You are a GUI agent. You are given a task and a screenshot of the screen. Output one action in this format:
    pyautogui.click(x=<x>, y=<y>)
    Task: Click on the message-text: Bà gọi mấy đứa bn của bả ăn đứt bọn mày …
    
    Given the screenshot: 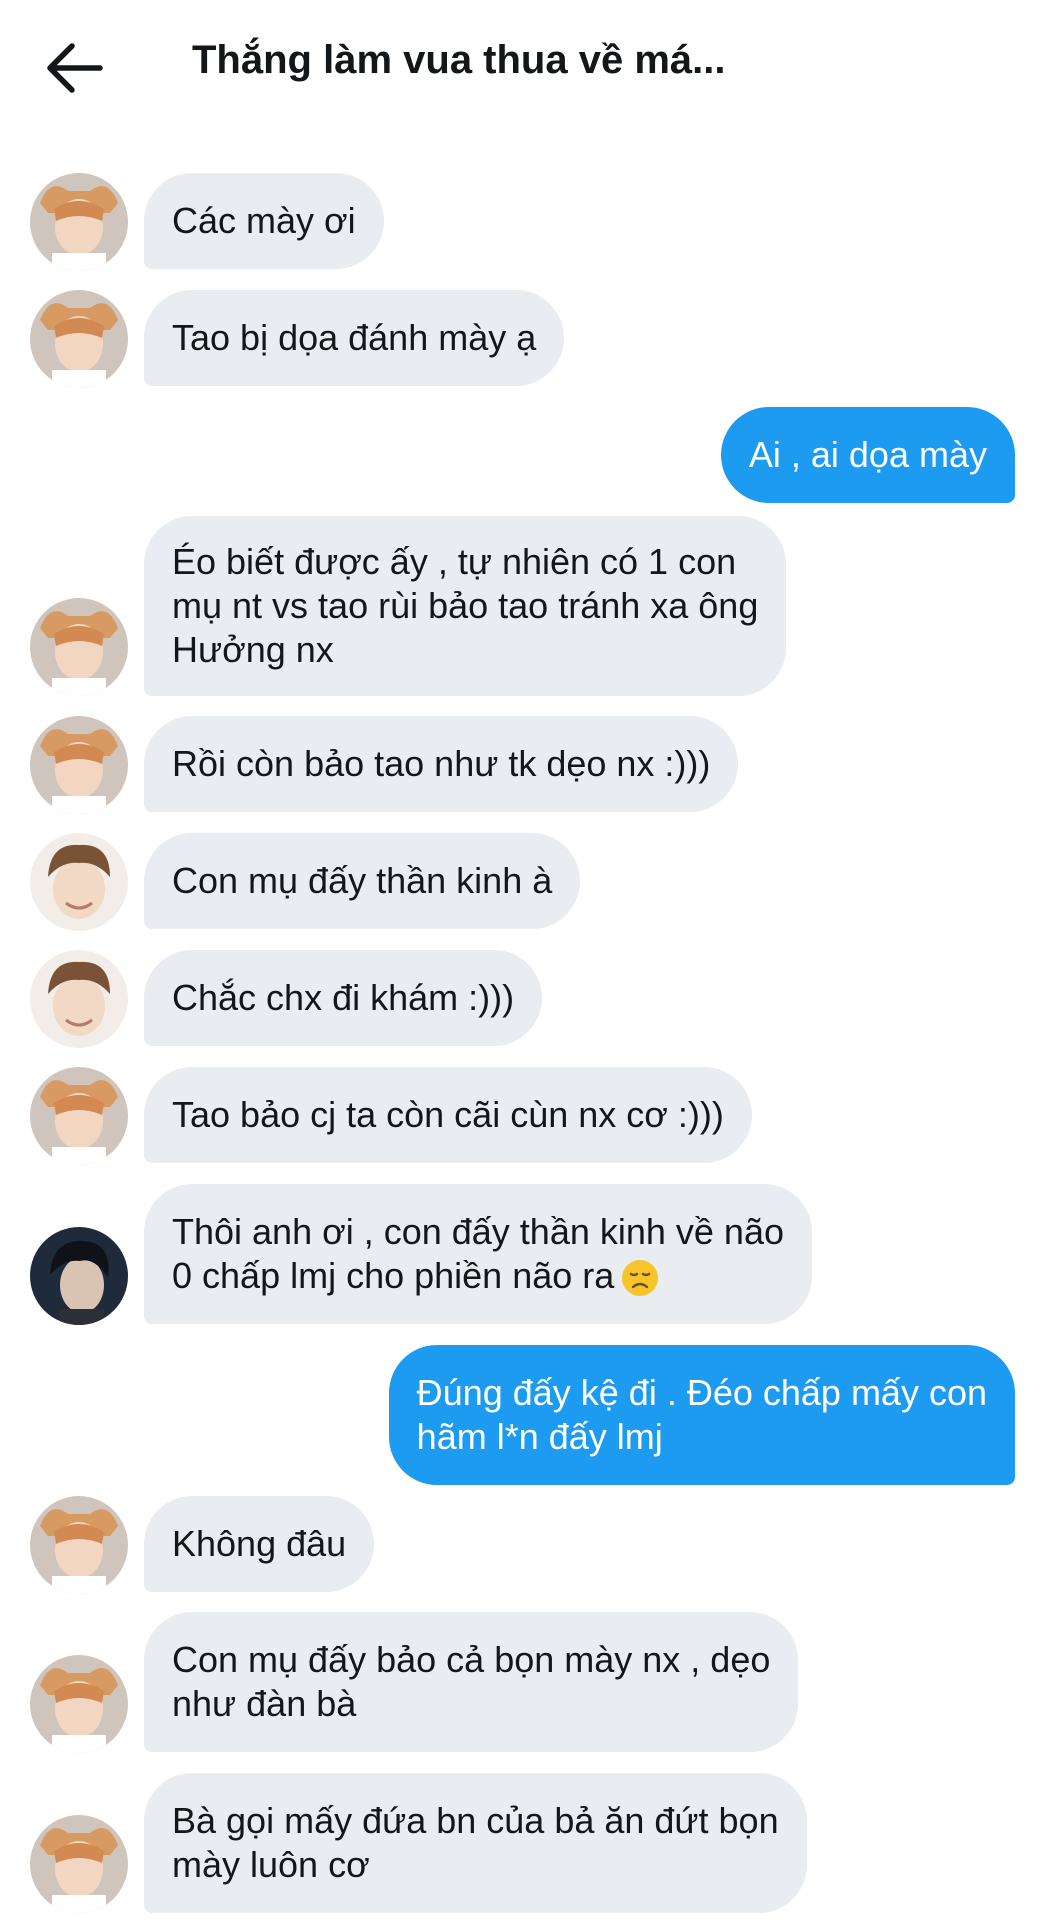 What is the action you would take?
    pyautogui.click(x=475, y=1842)
    